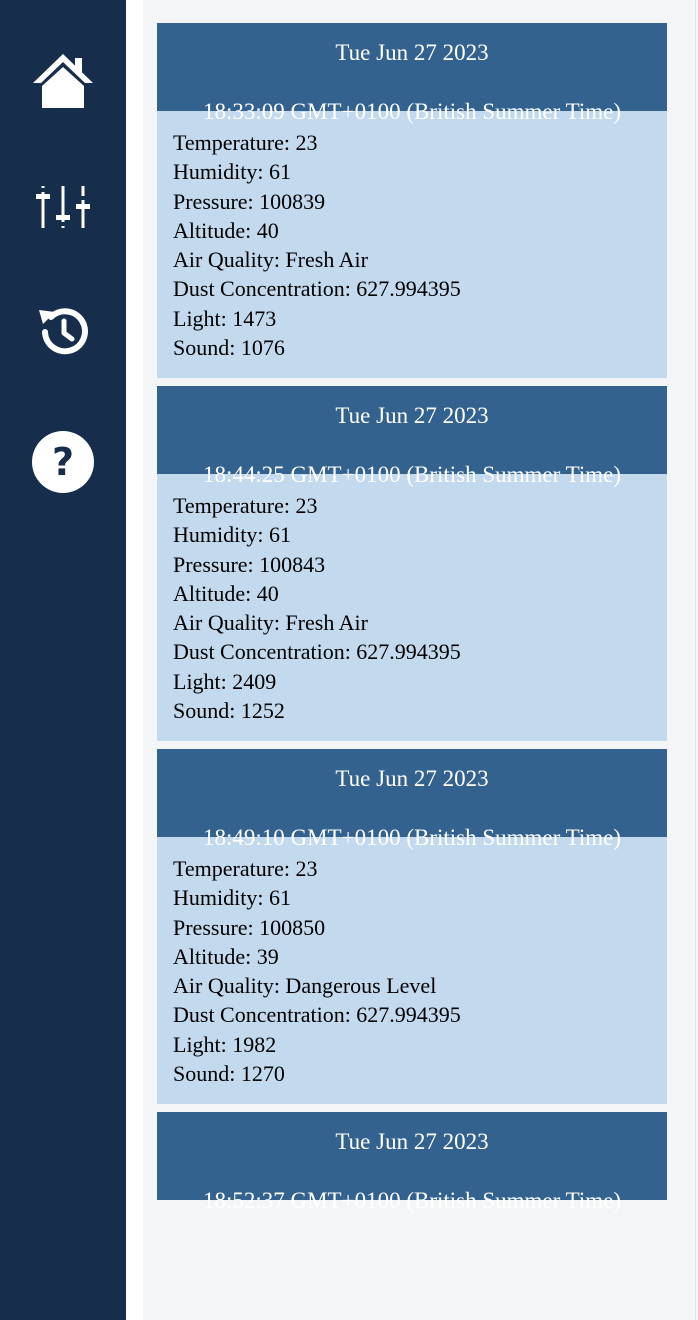 This screenshot has height=1320, width=698. What do you see at coordinates (229, 348) in the screenshot?
I see `sound-line: Sound: 1076` at bounding box center [229, 348].